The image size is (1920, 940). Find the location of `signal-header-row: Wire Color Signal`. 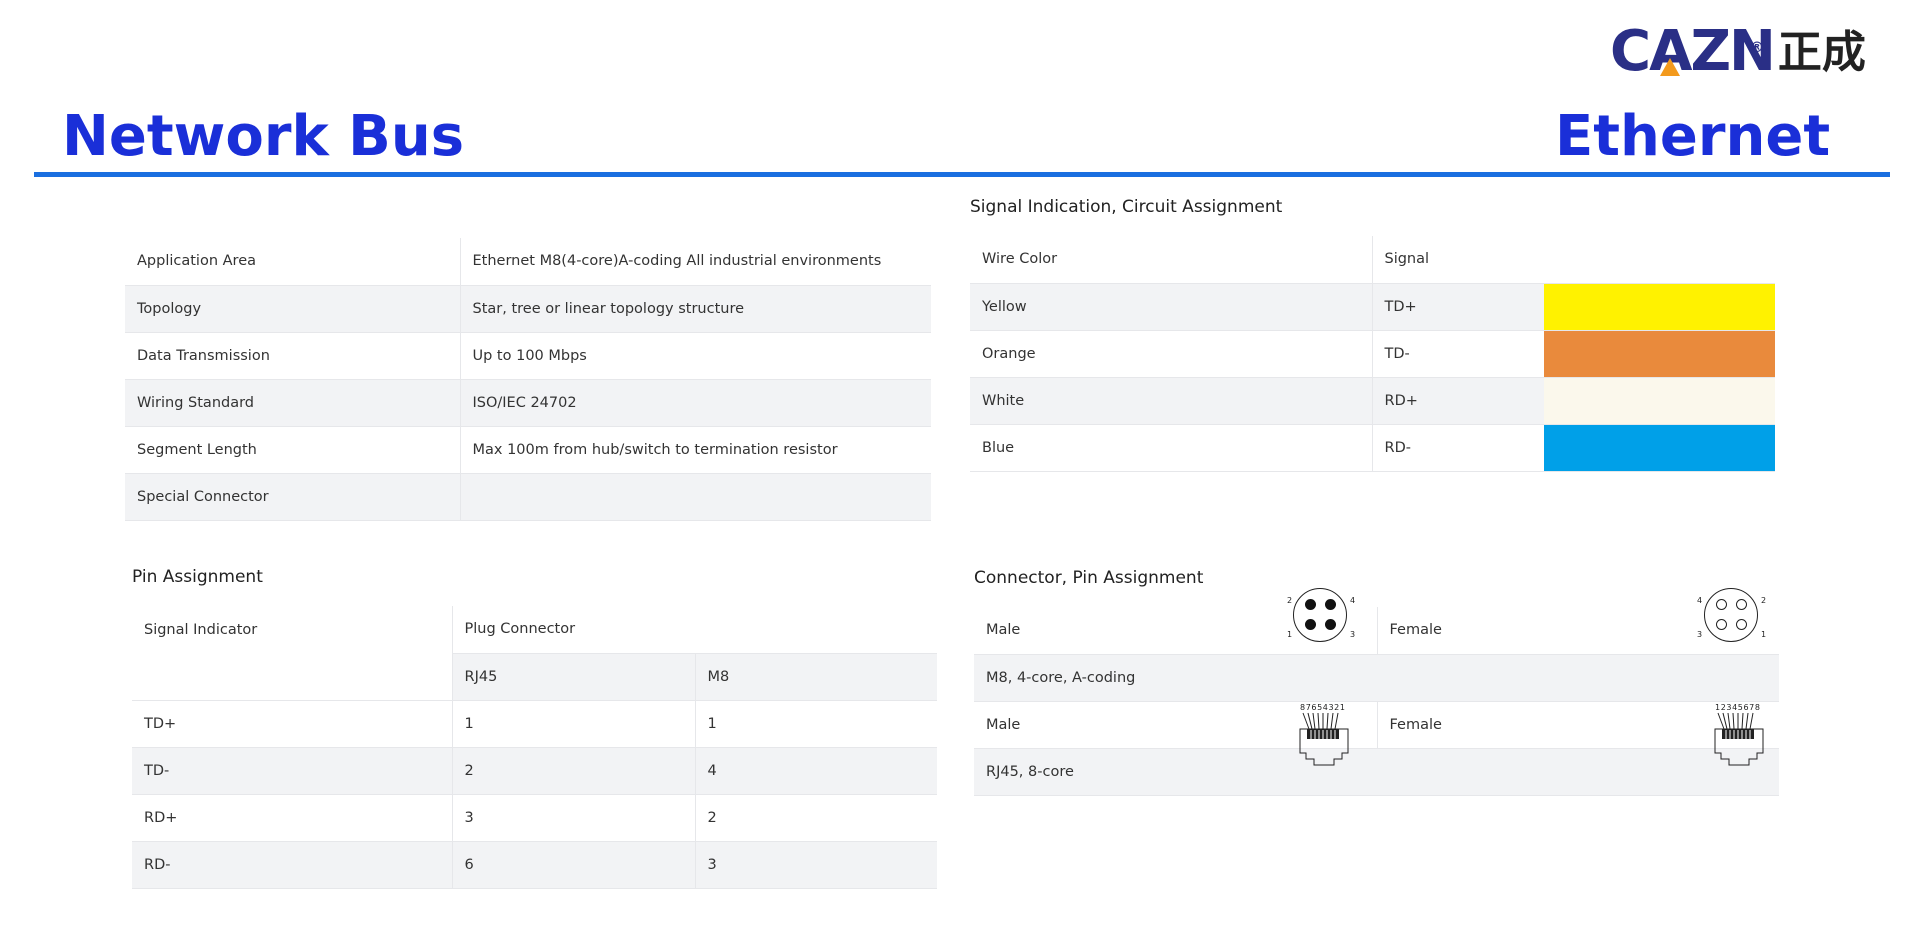

signal-header-row: Wire Color Signal is located at coordinates (1372, 259).